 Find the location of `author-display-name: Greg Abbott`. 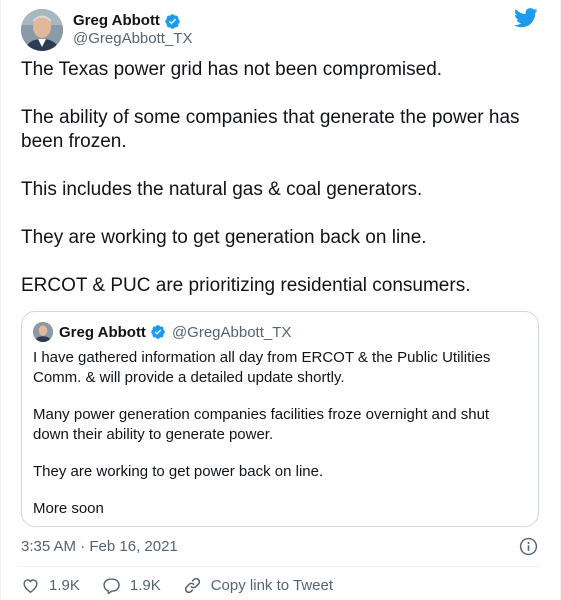

author-display-name: Greg Abbott is located at coordinates (116, 21).